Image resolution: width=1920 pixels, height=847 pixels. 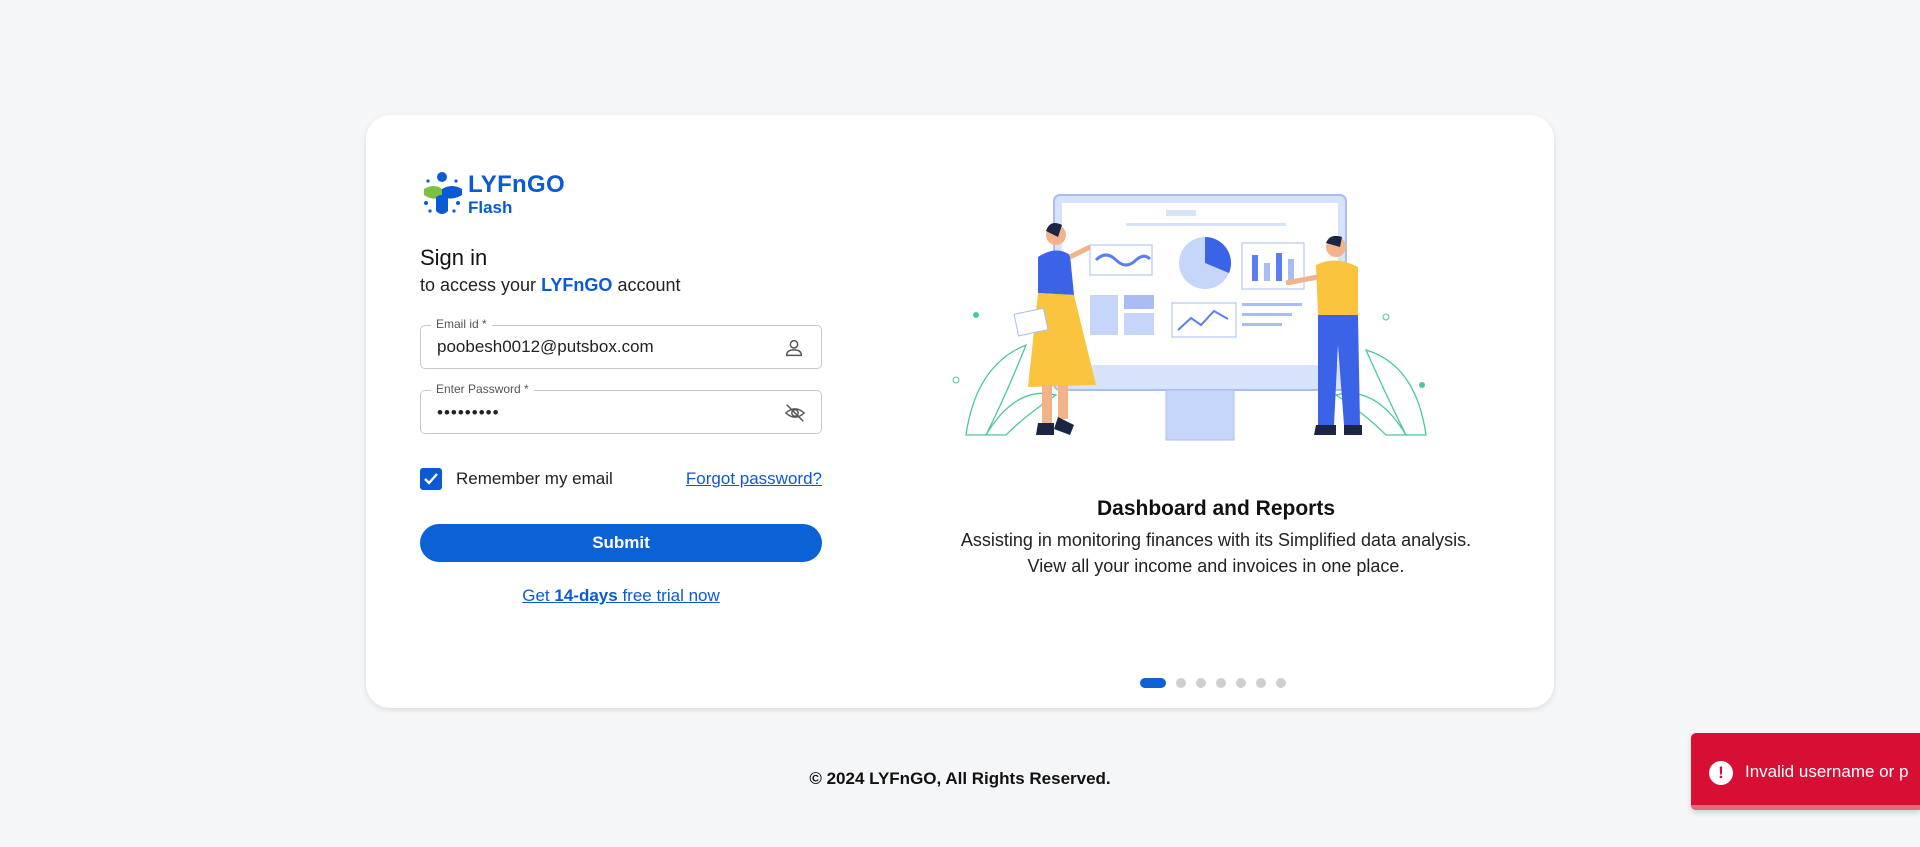 What do you see at coordinates (461, 324) in the screenshot?
I see `email-label: Email id *` at bounding box center [461, 324].